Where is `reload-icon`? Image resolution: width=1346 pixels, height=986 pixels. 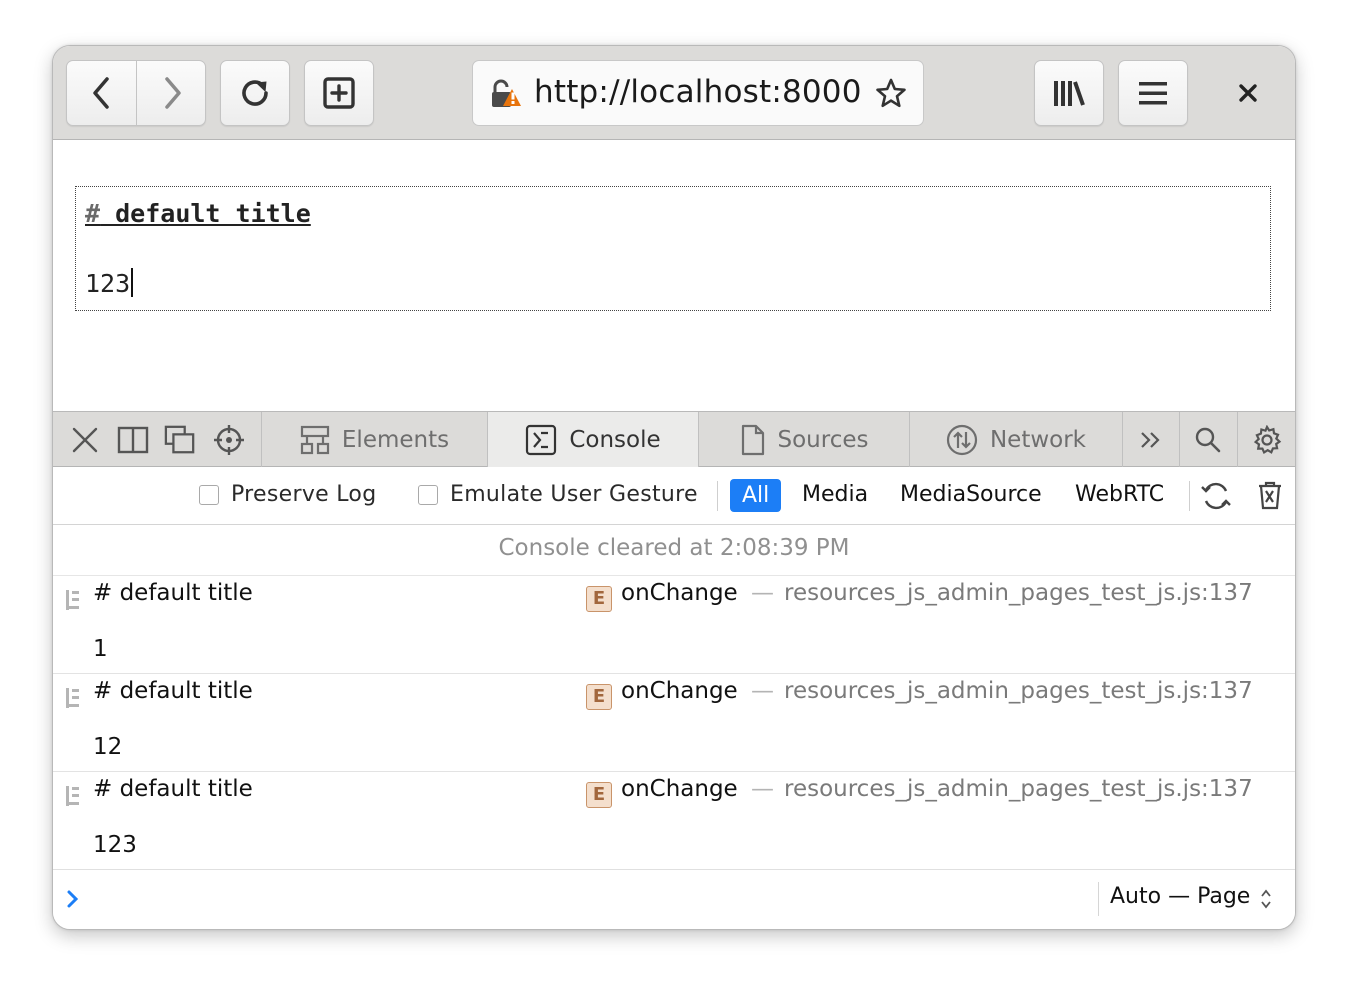 reload-icon is located at coordinates (255, 93).